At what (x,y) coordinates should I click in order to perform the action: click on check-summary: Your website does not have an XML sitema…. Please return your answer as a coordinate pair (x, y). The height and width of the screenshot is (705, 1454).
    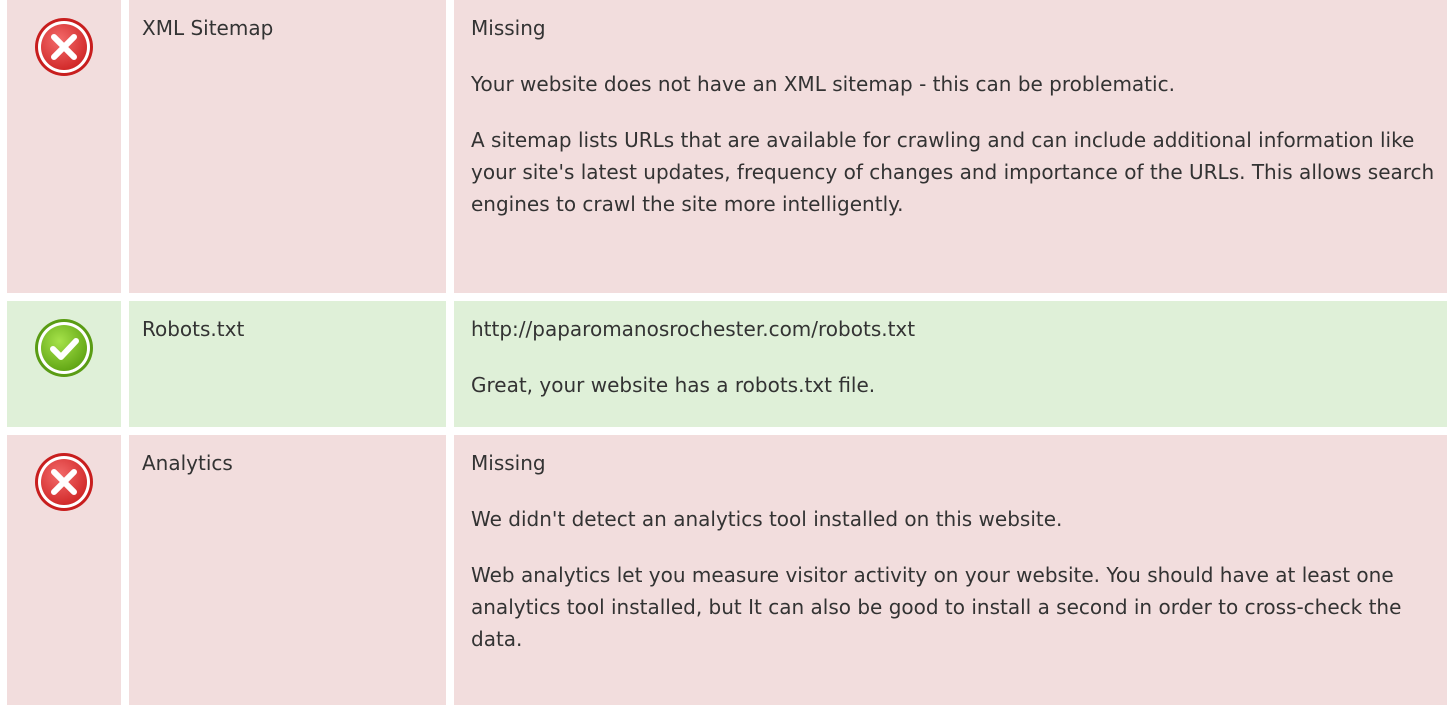
    Looking at the image, I should click on (823, 84).